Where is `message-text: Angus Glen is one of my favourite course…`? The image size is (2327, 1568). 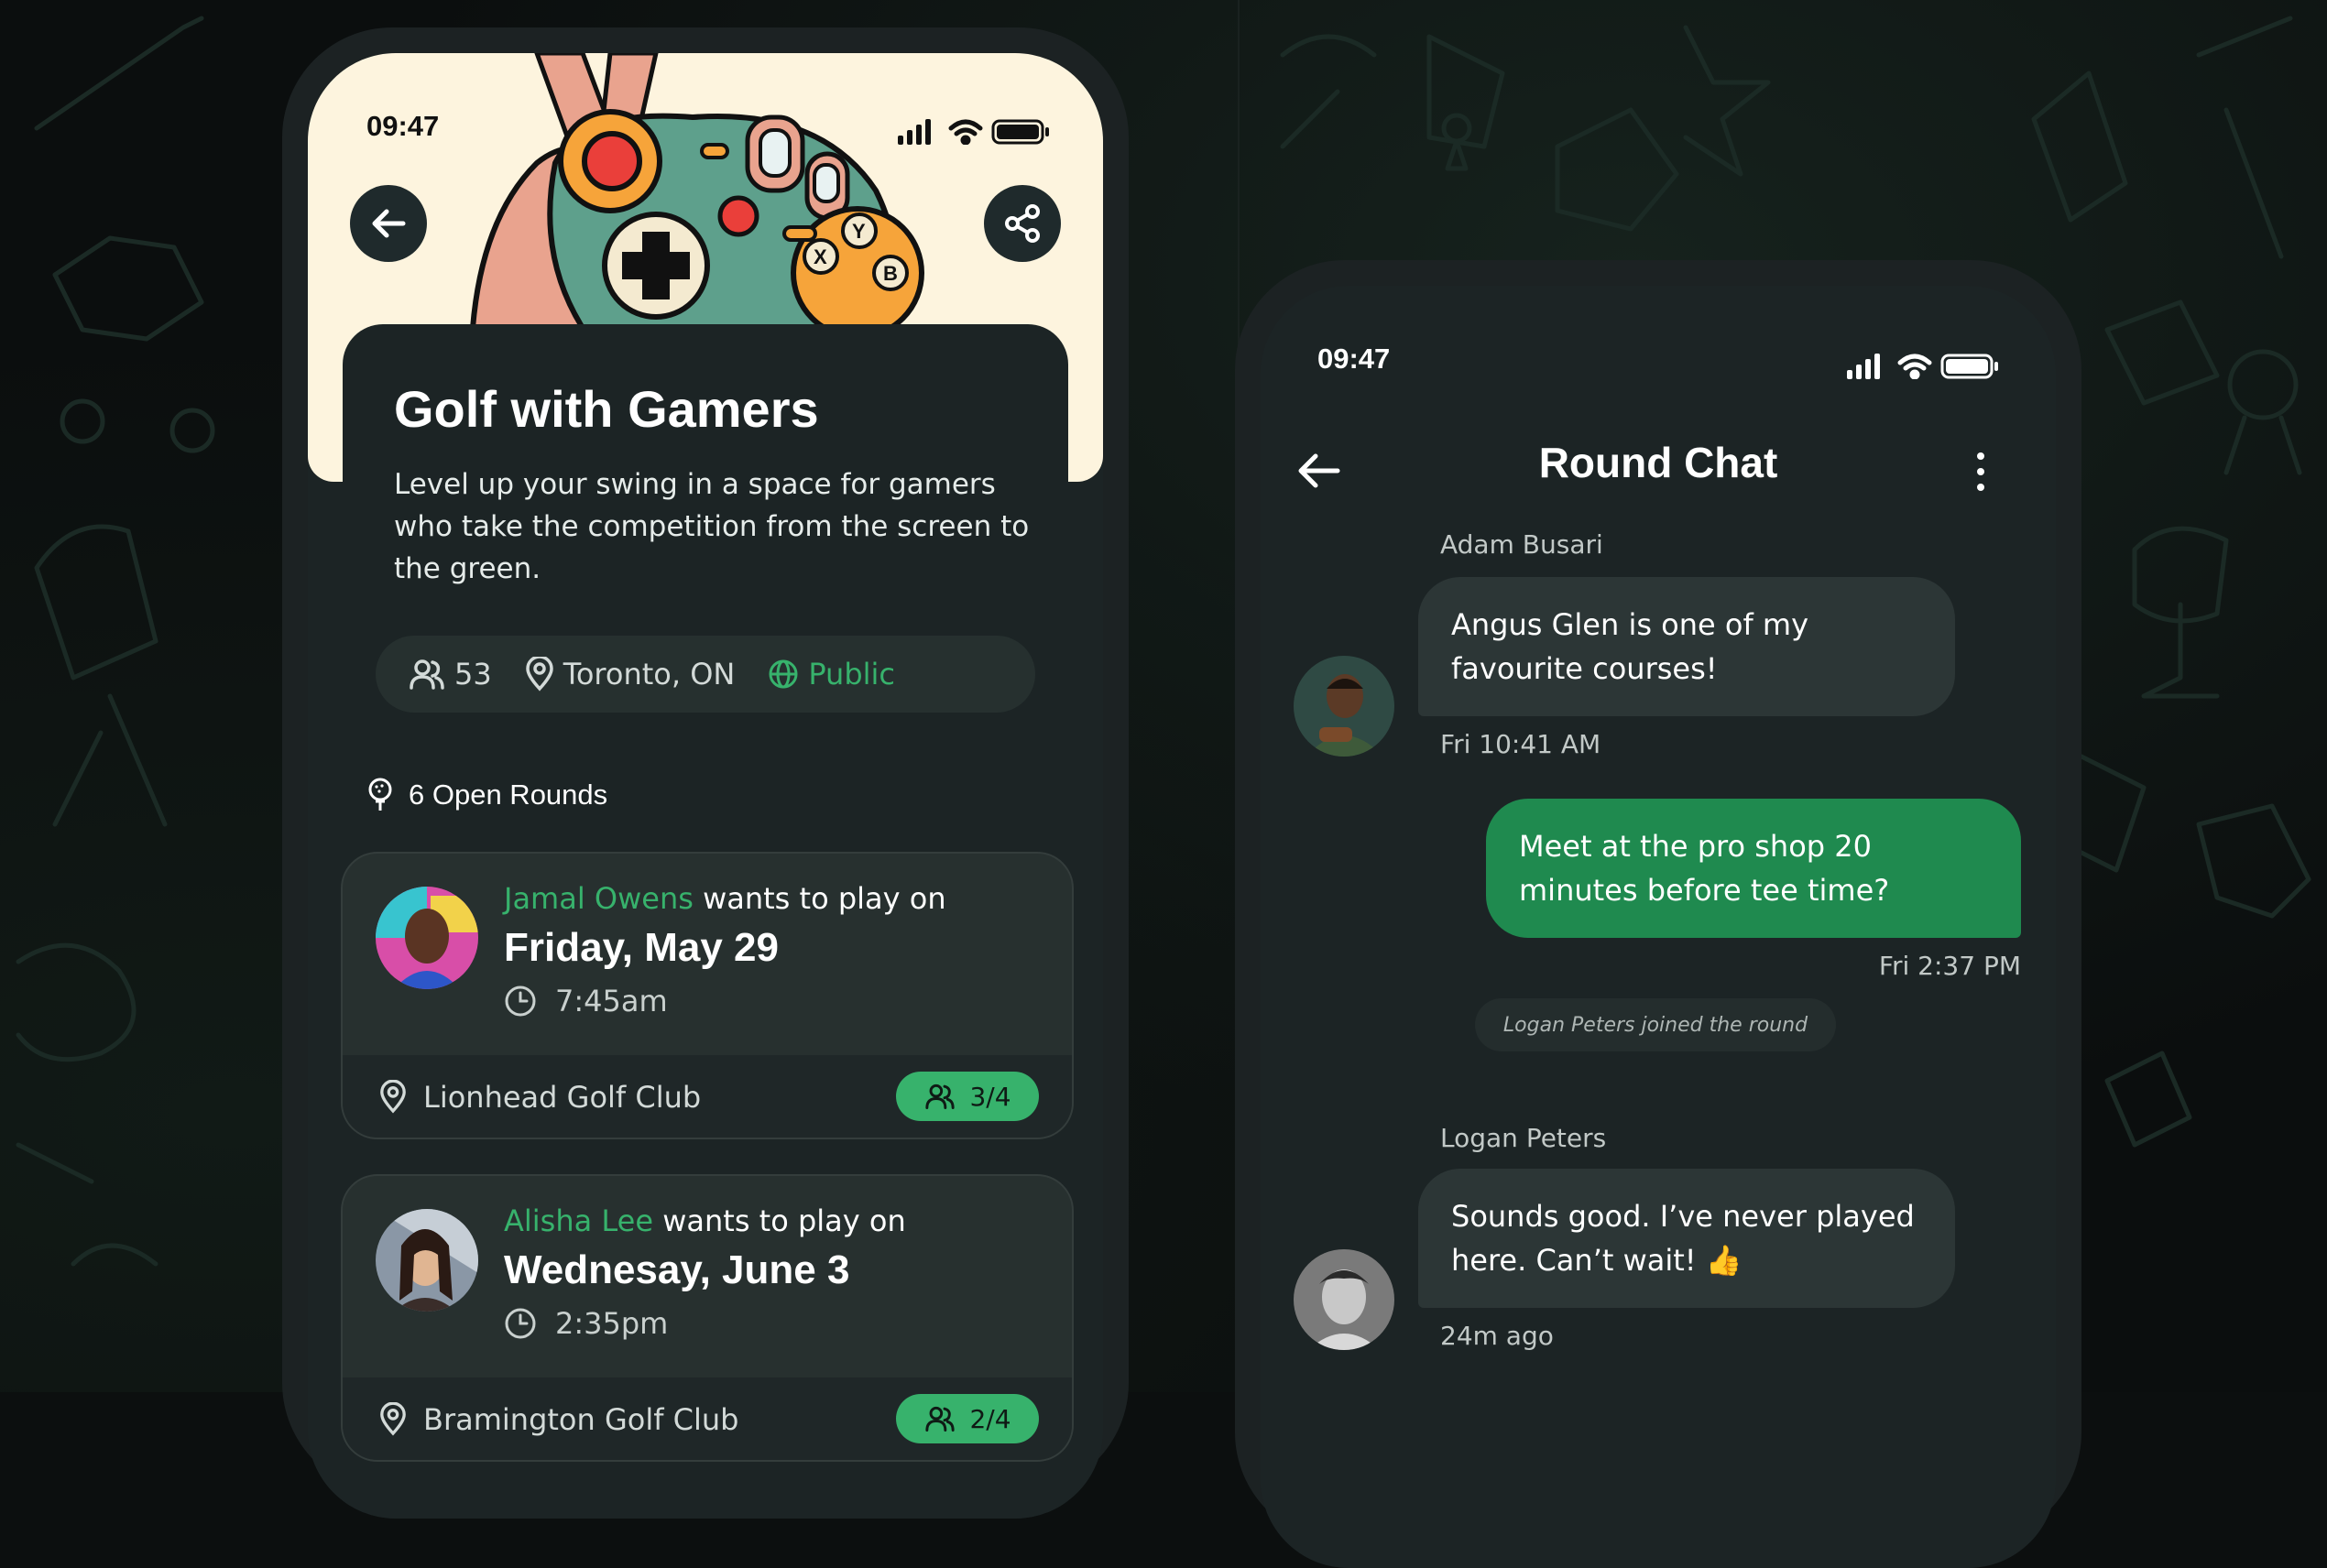 message-text: Angus Glen is one of my favourite course… is located at coordinates (1630, 646).